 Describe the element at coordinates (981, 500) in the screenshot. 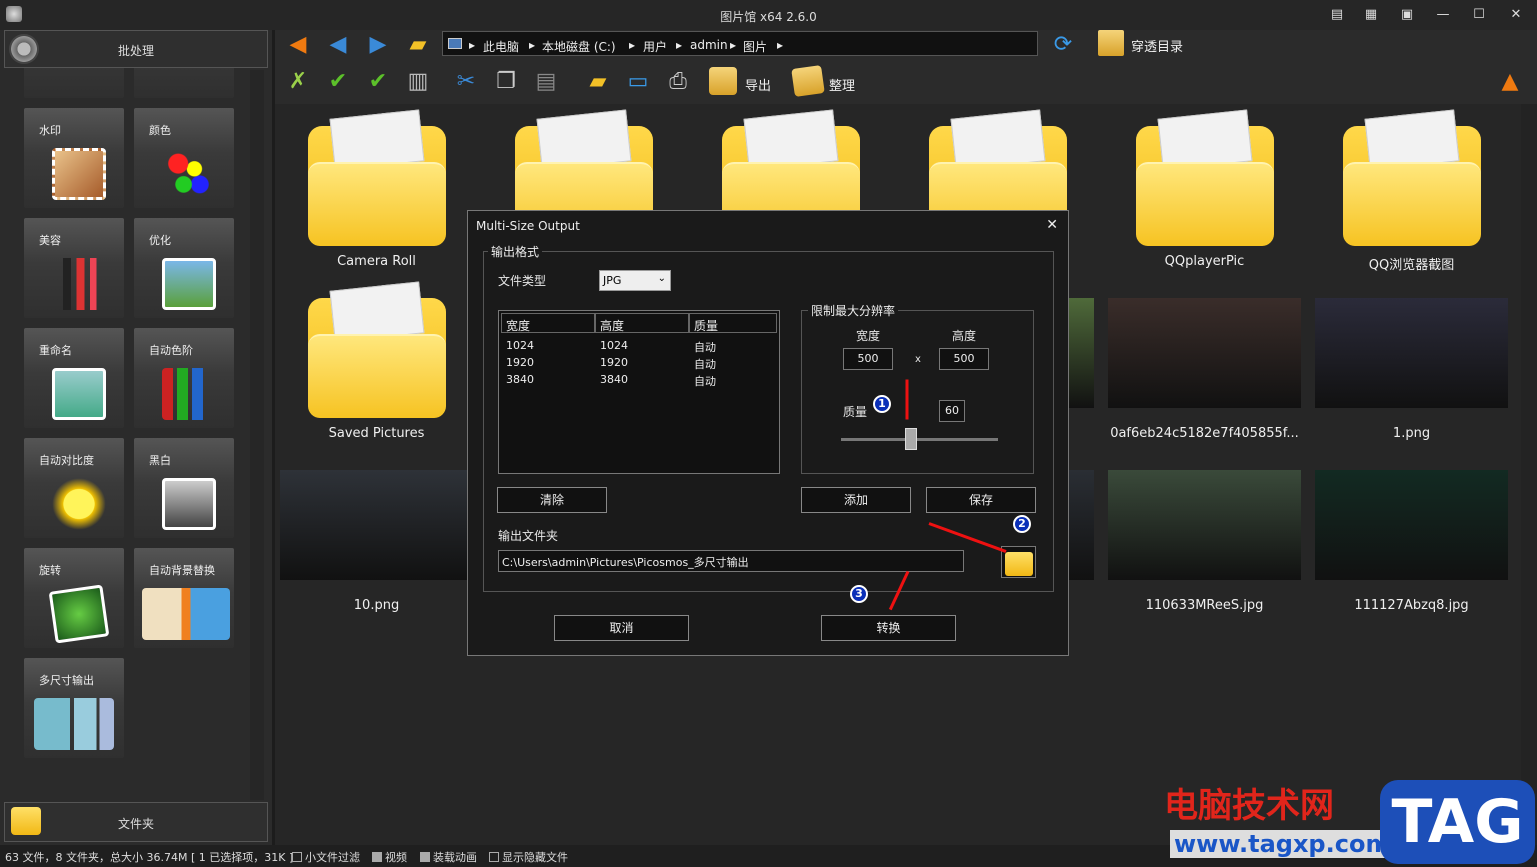

I see `save-button: 保存` at that location.